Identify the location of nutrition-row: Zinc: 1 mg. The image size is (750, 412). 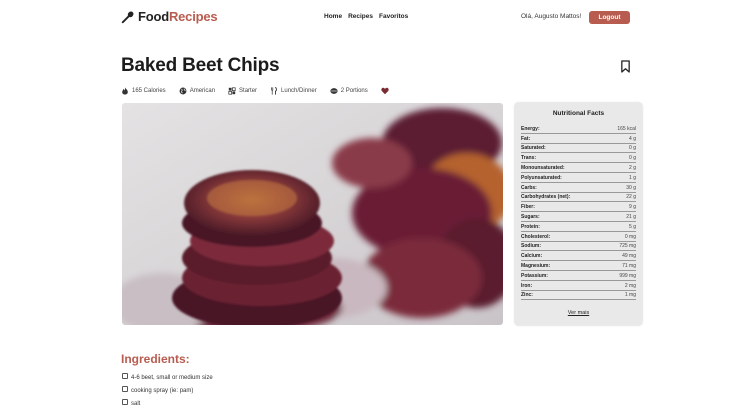
(578, 296).